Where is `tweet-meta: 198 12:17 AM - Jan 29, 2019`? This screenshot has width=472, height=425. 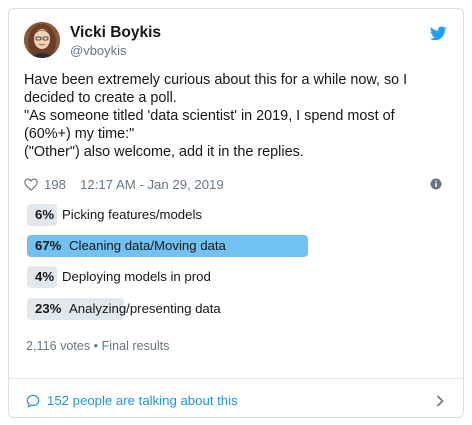 tweet-meta: 198 12:17 AM - Jan 29, 2019 is located at coordinates (124, 184).